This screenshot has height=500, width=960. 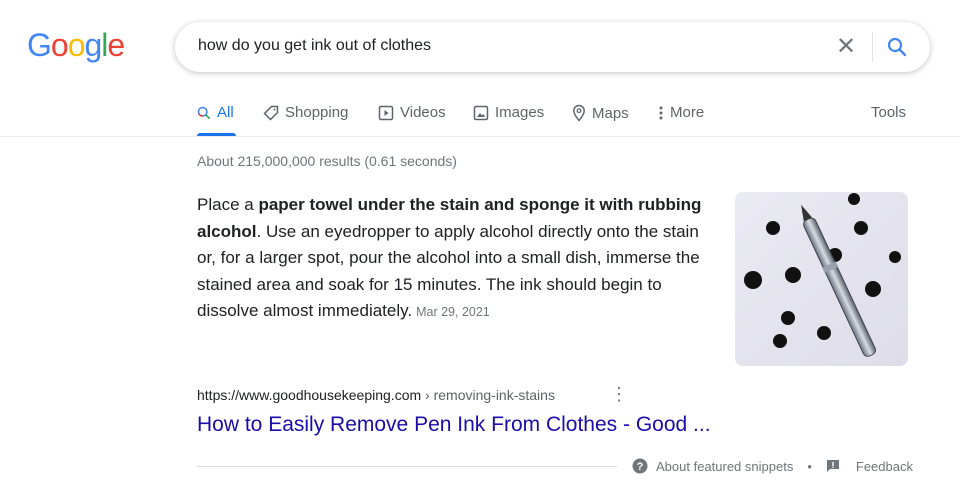 I want to click on result-stats: About 215,000,000 results (0.61 seconds), so click(x=327, y=161).